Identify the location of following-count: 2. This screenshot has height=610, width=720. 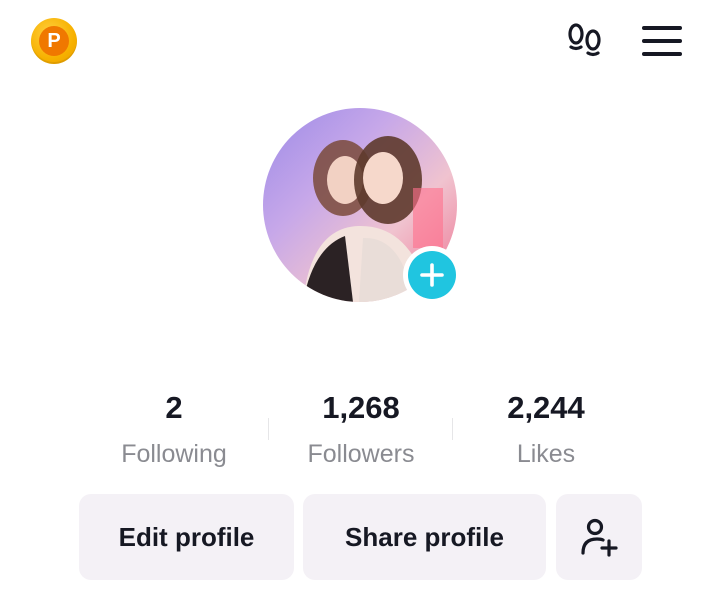
(174, 407).